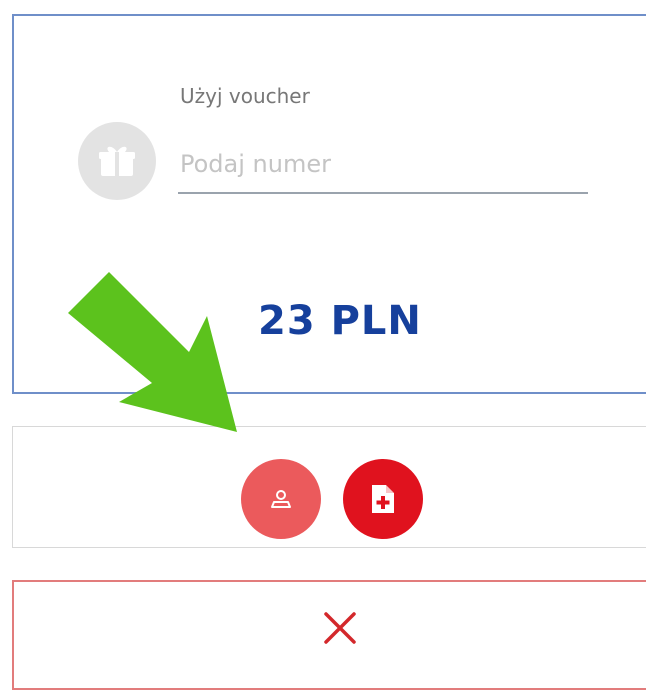 The image size is (646, 690). What do you see at coordinates (340, 628) in the screenshot?
I see `close-icon` at bounding box center [340, 628].